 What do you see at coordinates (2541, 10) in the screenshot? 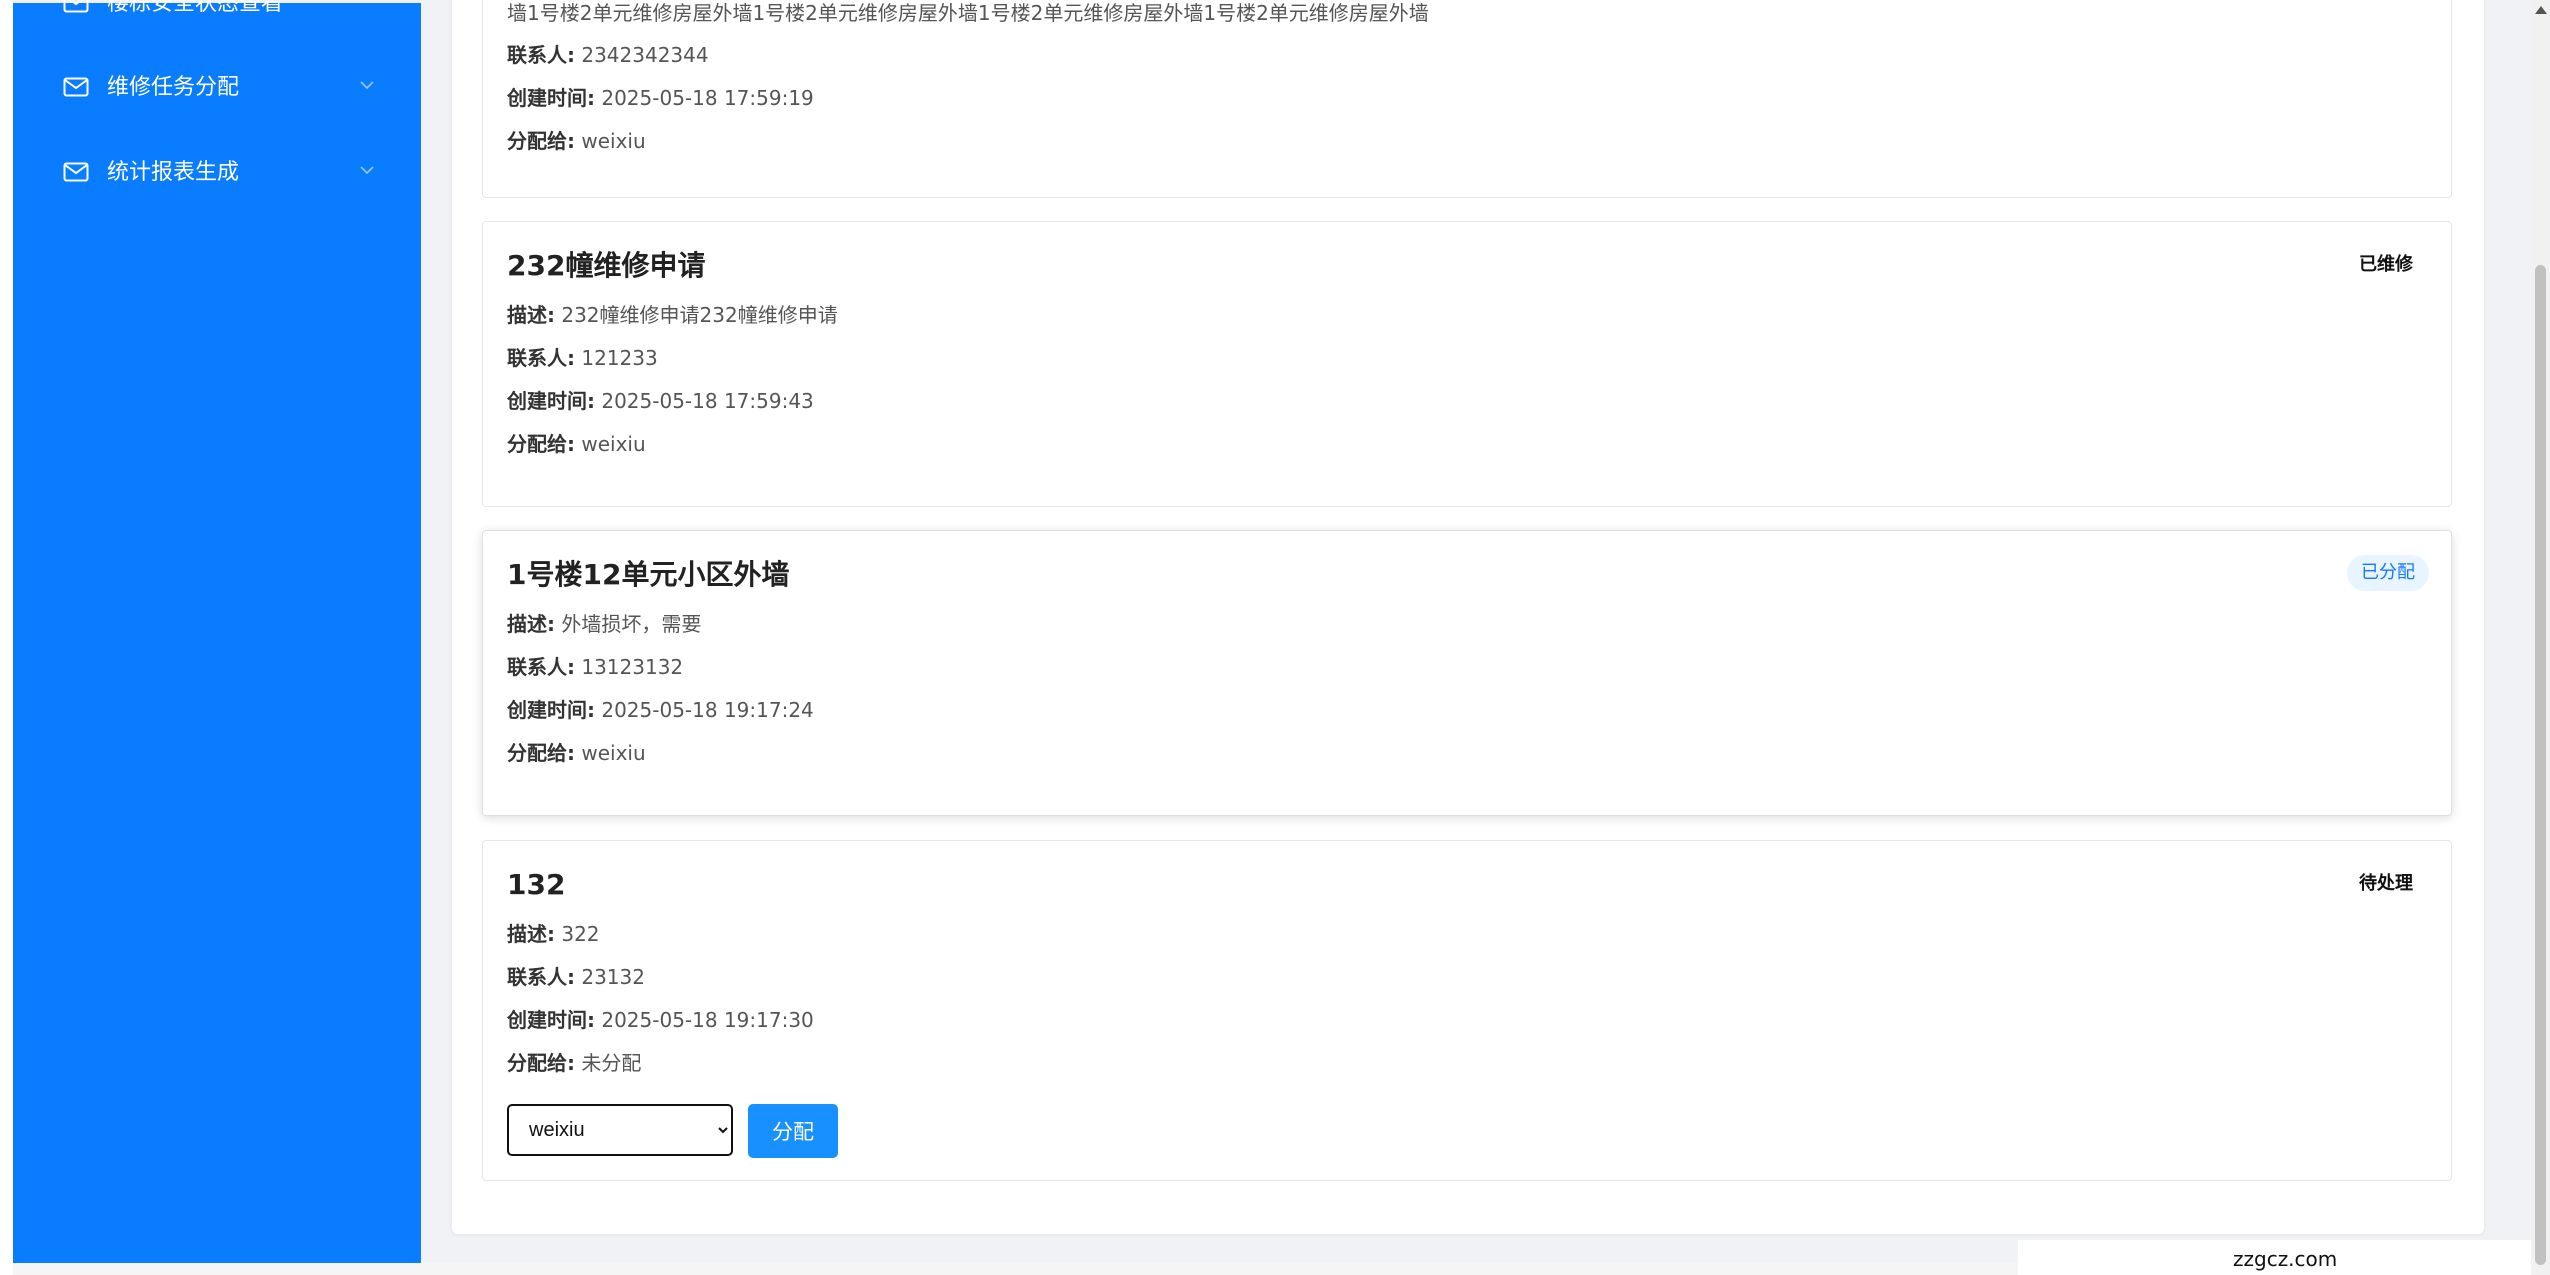
I see `scroll-up-arrow-icon` at bounding box center [2541, 10].